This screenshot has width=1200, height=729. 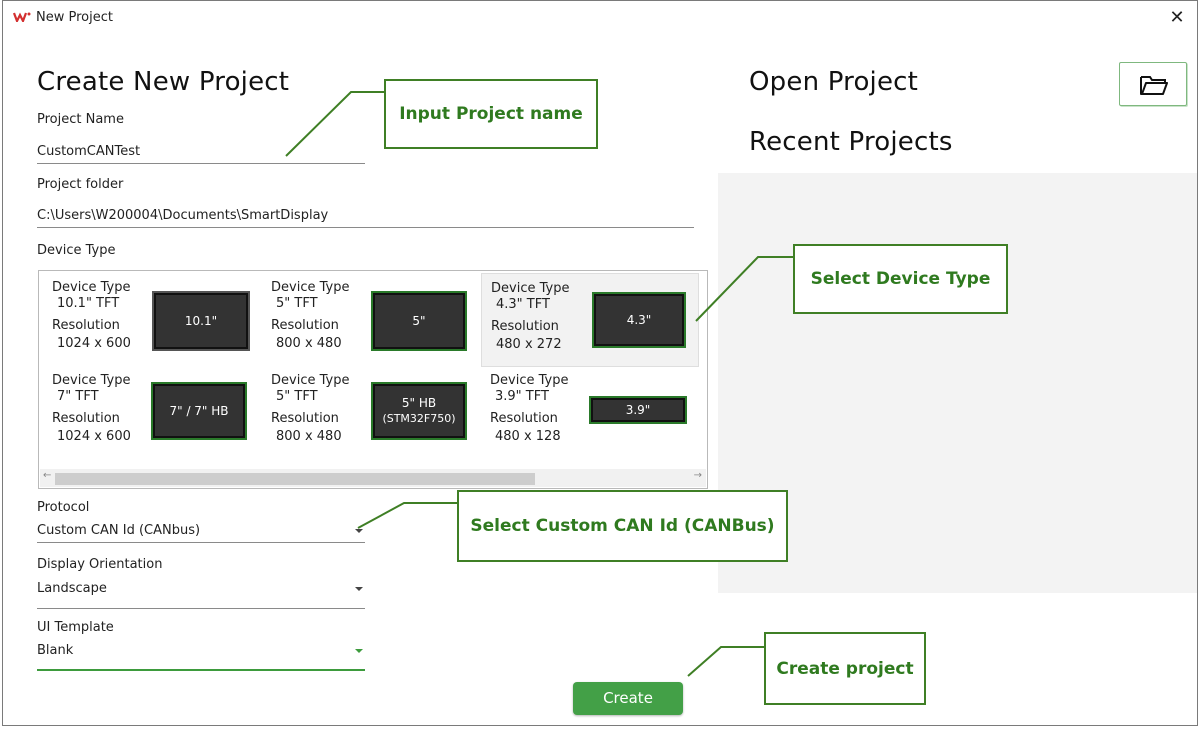 What do you see at coordinates (622, 526) in the screenshot?
I see `callout-select-protocol: Select Custom CAN Id (CANBus)` at bounding box center [622, 526].